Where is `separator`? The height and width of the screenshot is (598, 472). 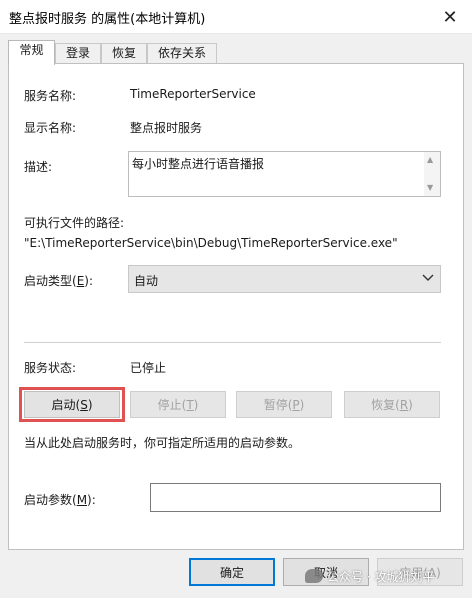 separator is located at coordinates (232, 342).